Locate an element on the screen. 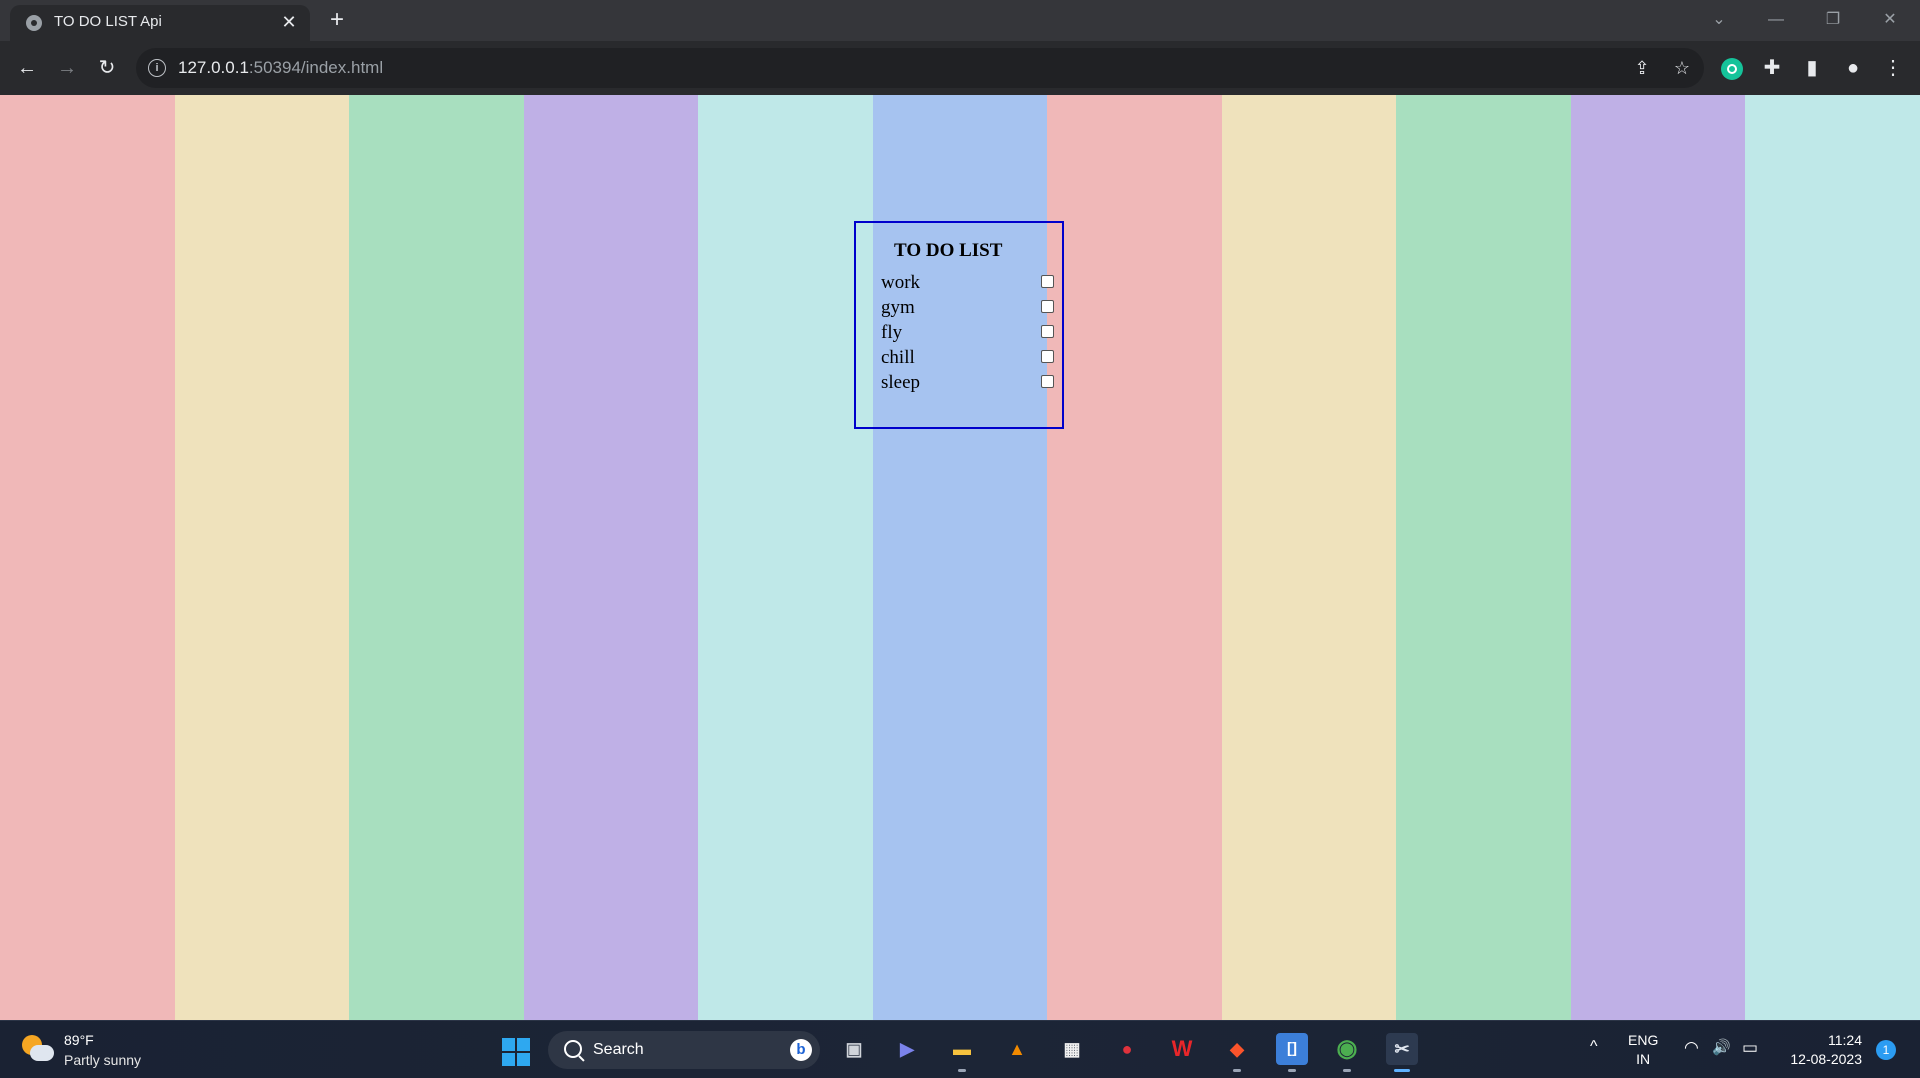  tab-title: TO DO LIST Api is located at coordinates (108, 21).